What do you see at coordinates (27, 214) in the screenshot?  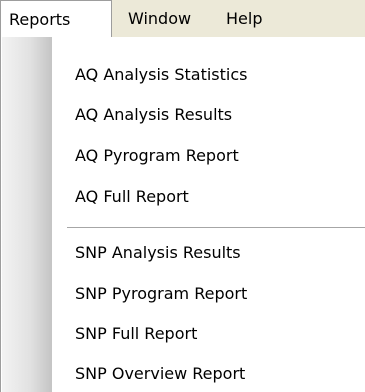 I see `menu-icon-gutter` at bounding box center [27, 214].